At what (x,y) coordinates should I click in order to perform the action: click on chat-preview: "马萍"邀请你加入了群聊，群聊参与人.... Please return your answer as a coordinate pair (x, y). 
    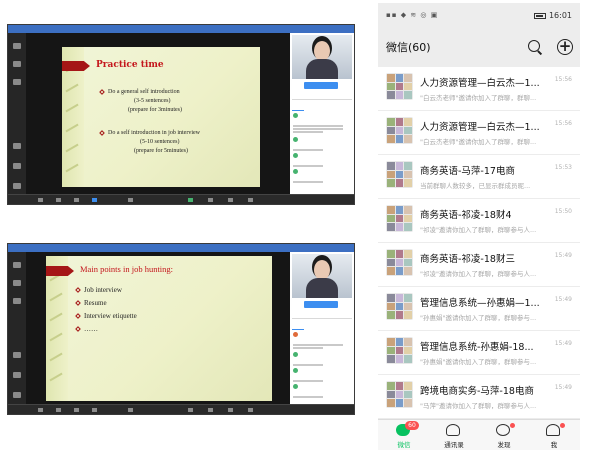
    Looking at the image, I should click on (478, 406).